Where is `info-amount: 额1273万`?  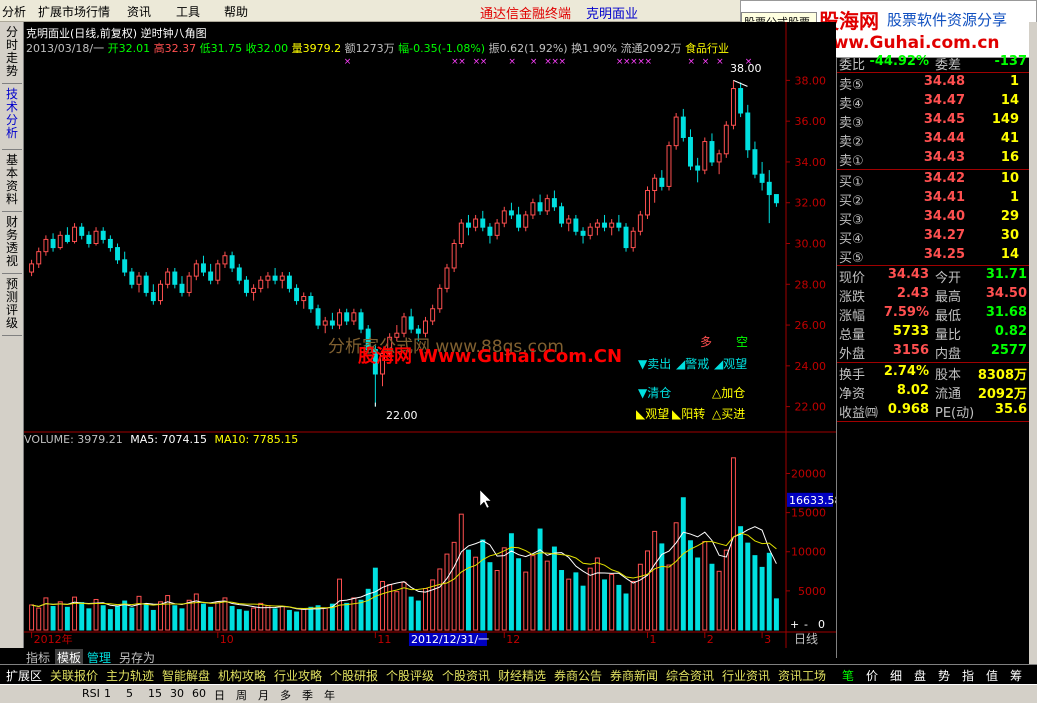
info-amount: 额1273万 is located at coordinates (369, 48).